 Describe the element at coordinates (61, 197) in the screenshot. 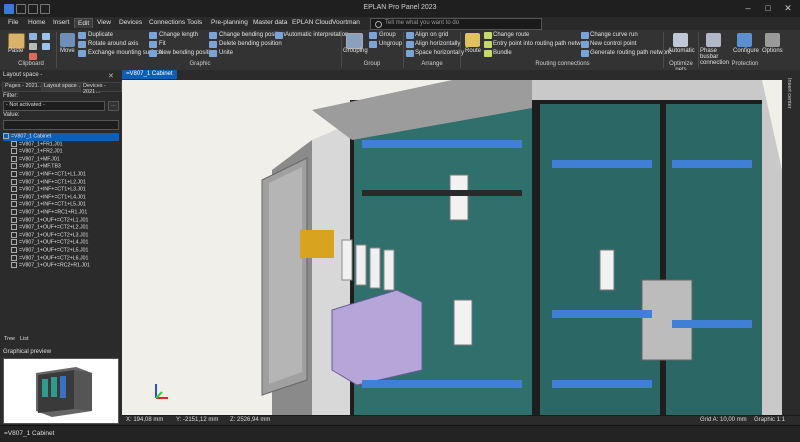

I see `tree-item: =V807_1+INF+=CT1+L4.J01` at that location.